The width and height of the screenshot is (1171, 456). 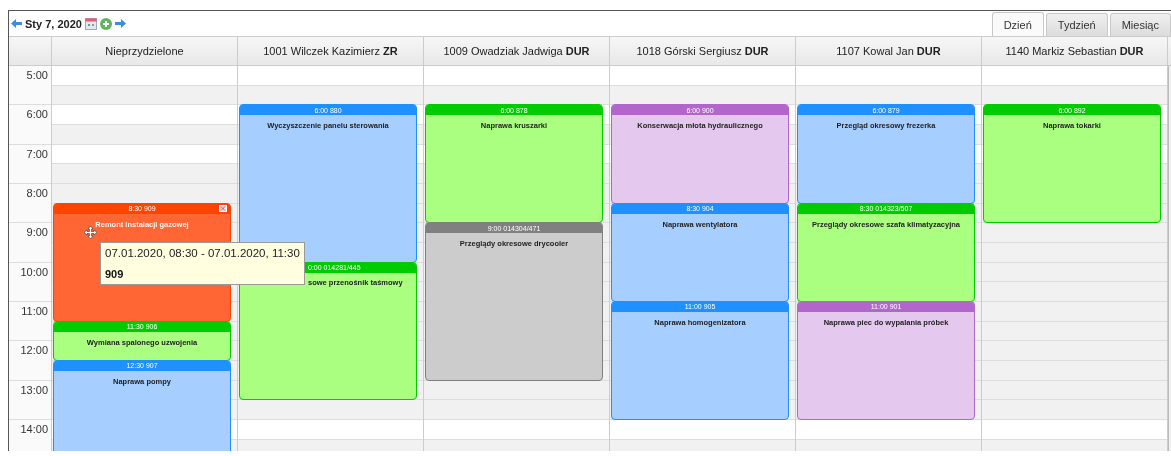 What do you see at coordinates (115, 274) in the screenshot?
I see `tooltip-number: 909` at bounding box center [115, 274].